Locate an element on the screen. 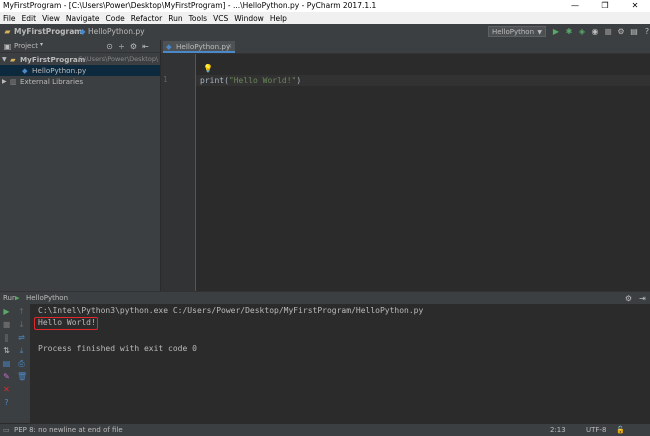  tree-file-name: HelloPython.py is located at coordinates (59, 70).